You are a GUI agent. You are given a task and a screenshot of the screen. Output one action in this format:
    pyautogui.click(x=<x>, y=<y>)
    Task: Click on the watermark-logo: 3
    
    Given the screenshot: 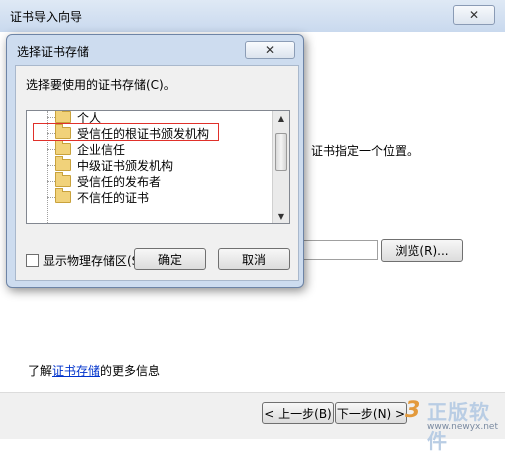 What is the action you would take?
    pyautogui.click(x=413, y=410)
    